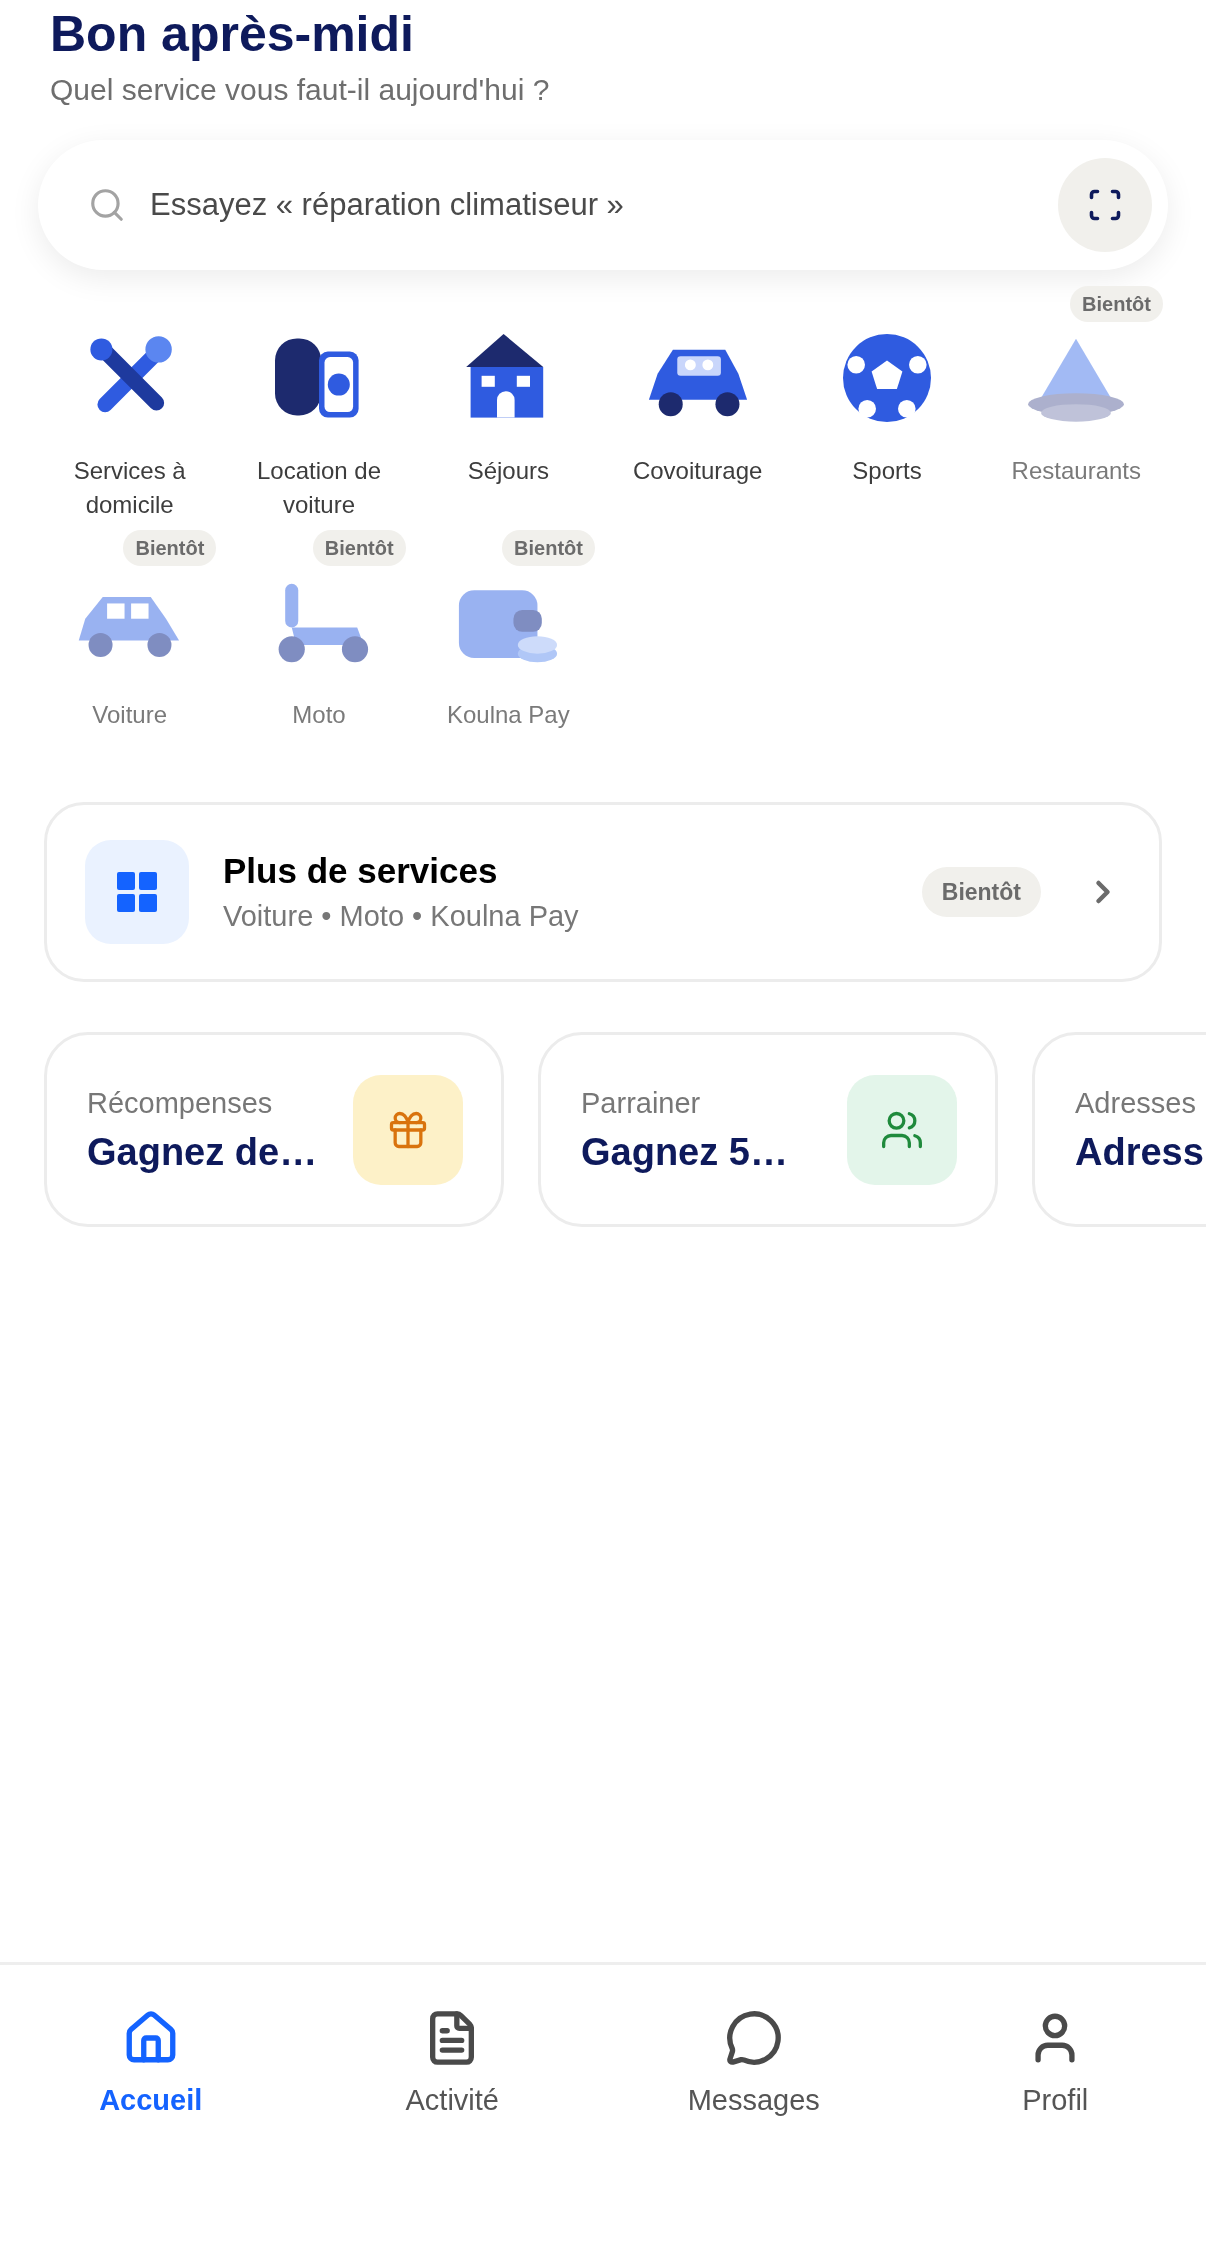 The image size is (1206, 2242). I want to click on service-label: Services à domicile, so click(130, 488).